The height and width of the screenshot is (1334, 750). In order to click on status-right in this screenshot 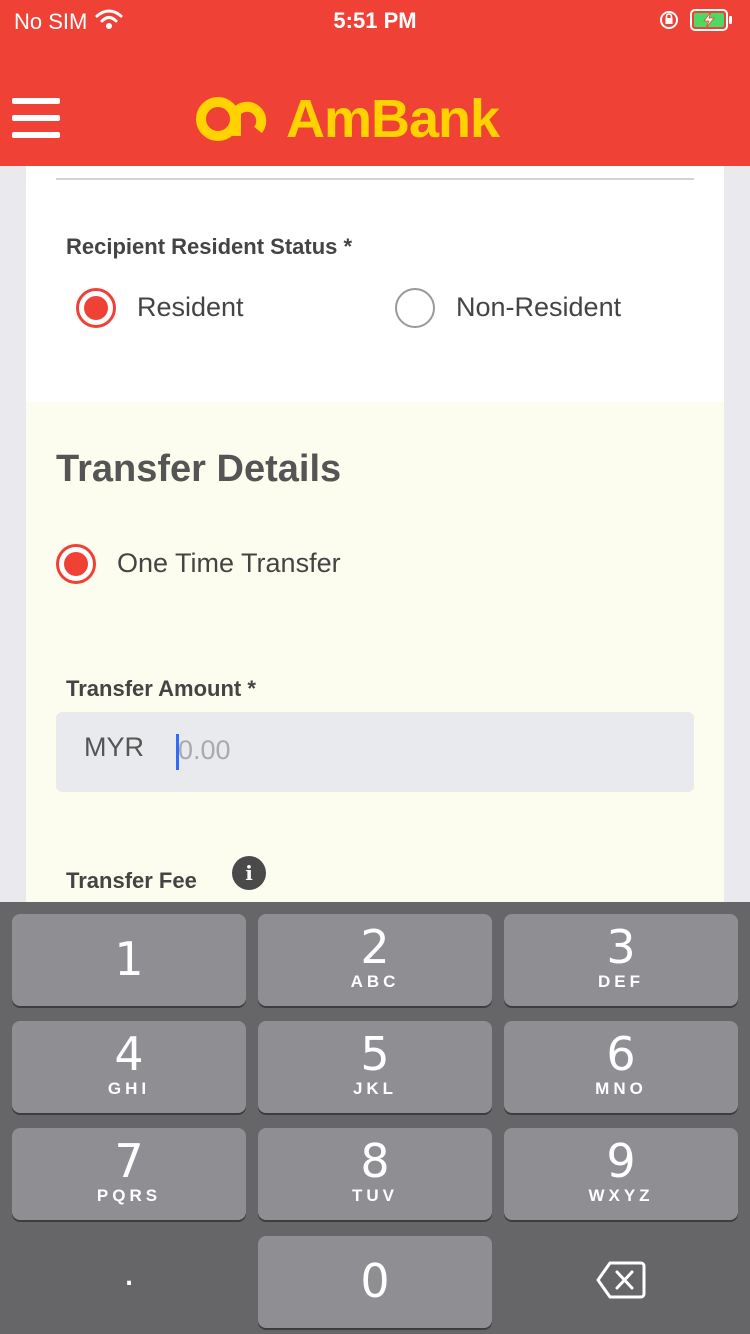, I will do `click(696, 23)`.